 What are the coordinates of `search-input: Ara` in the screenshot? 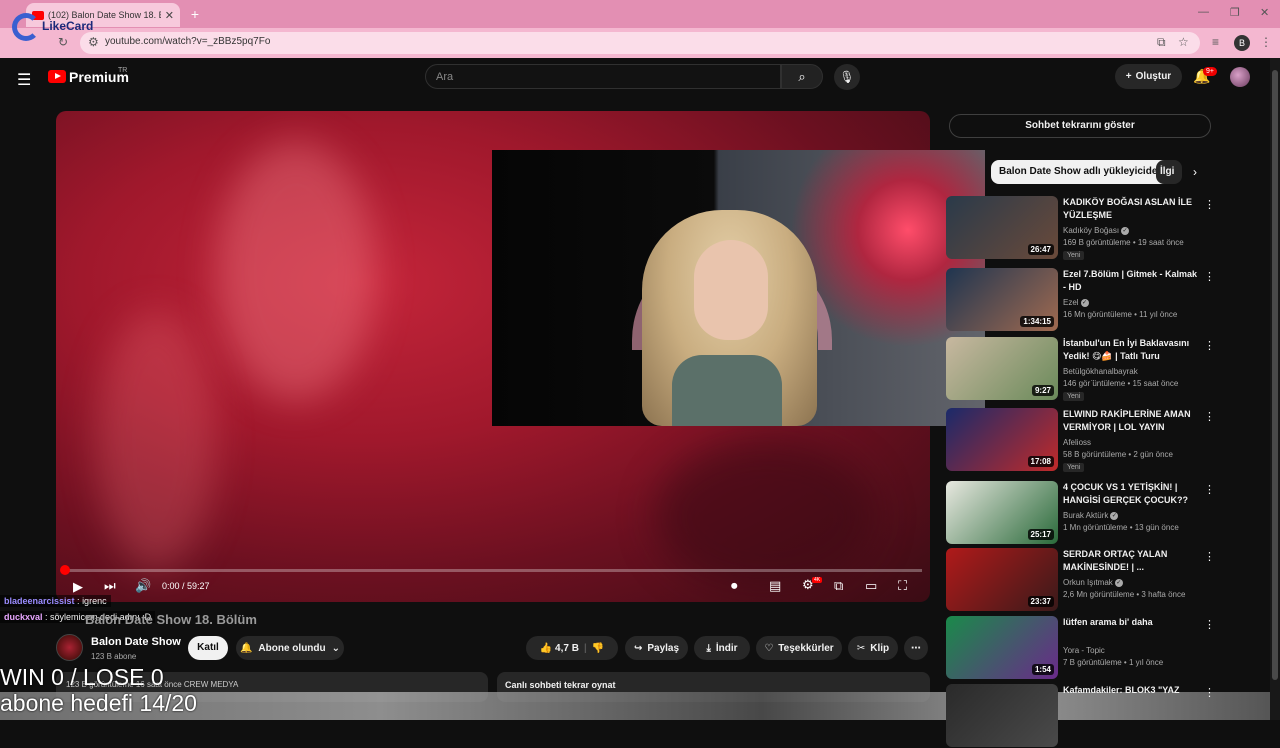 It's located at (603, 76).